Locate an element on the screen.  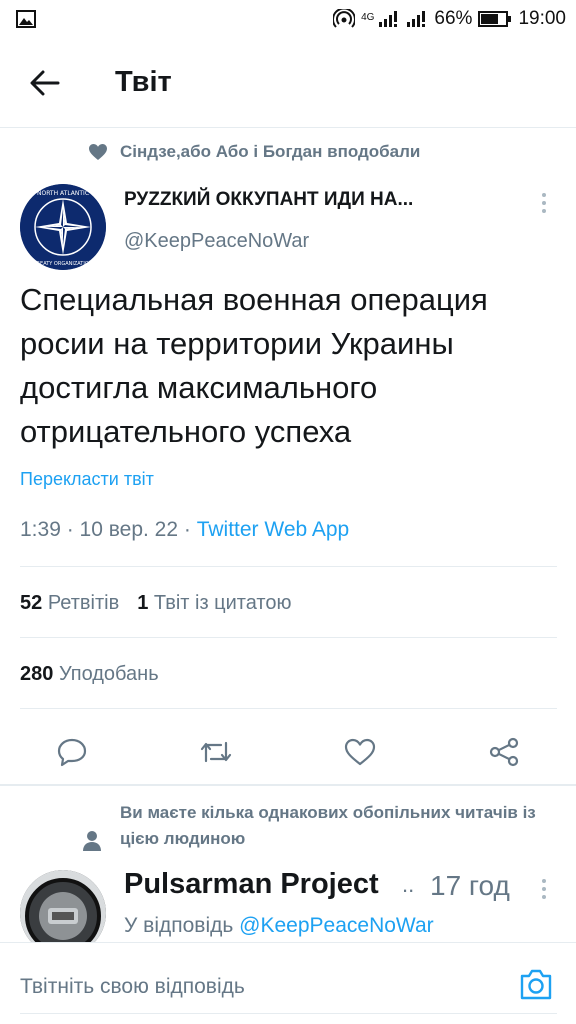
reply-more-options-button is located at coordinates (544, 889).